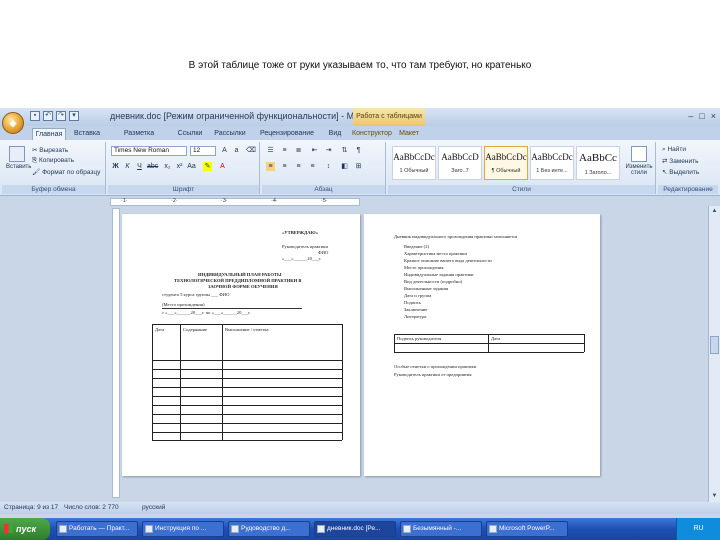 This screenshot has height=540, width=720. Describe the element at coordinates (149, 151) in the screenshot. I see `font-name-combo: Times New Roman` at that location.